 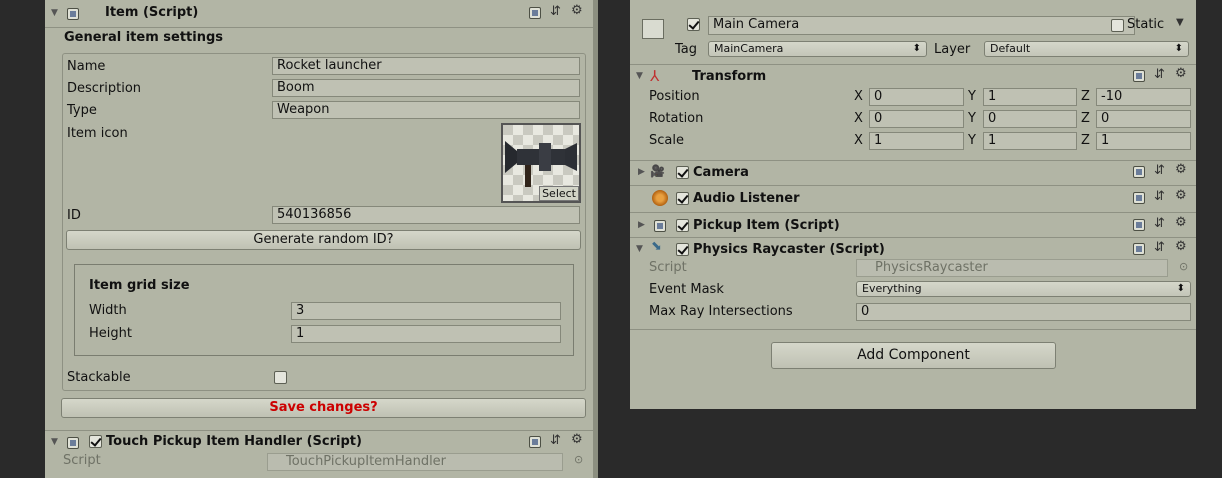 What do you see at coordinates (682, 172) in the screenshot?
I see `camera-enabled-checkbox` at bounding box center [682, 172].